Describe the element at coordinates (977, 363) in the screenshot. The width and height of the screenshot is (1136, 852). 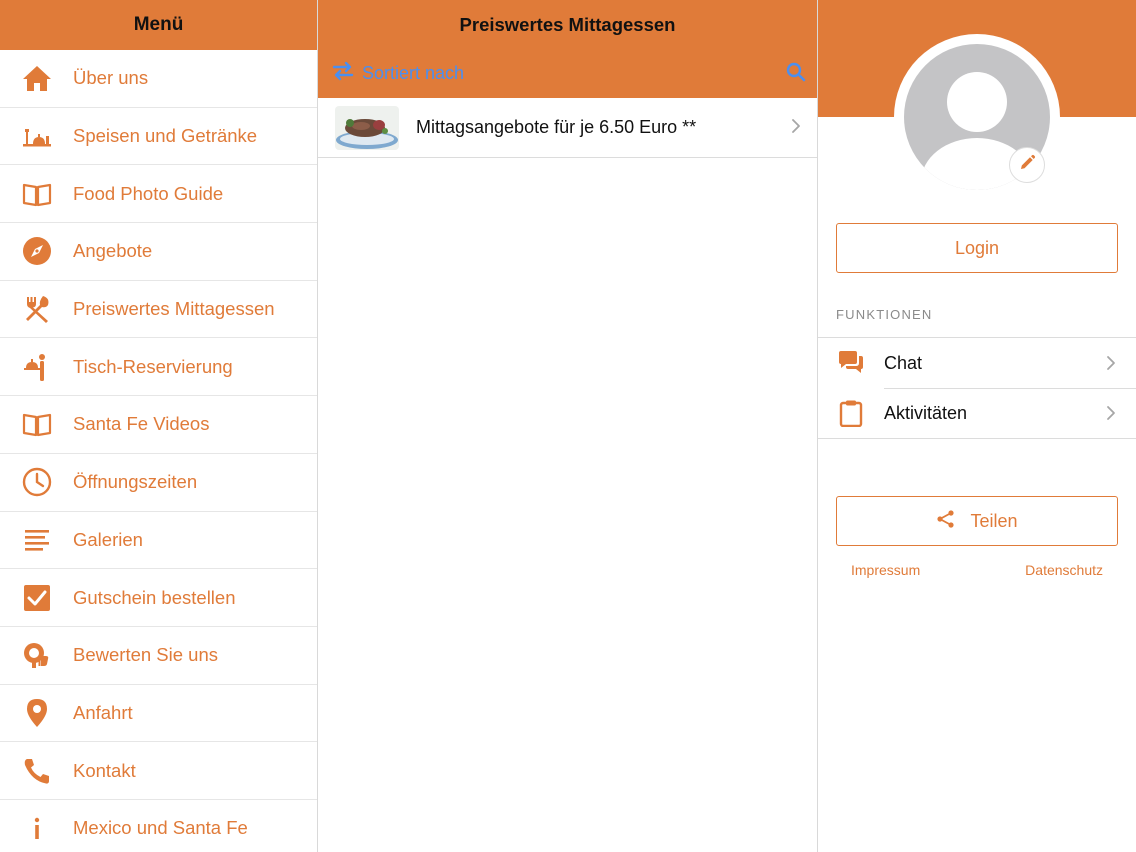
I see `function-item-chat: Chat` at that location.